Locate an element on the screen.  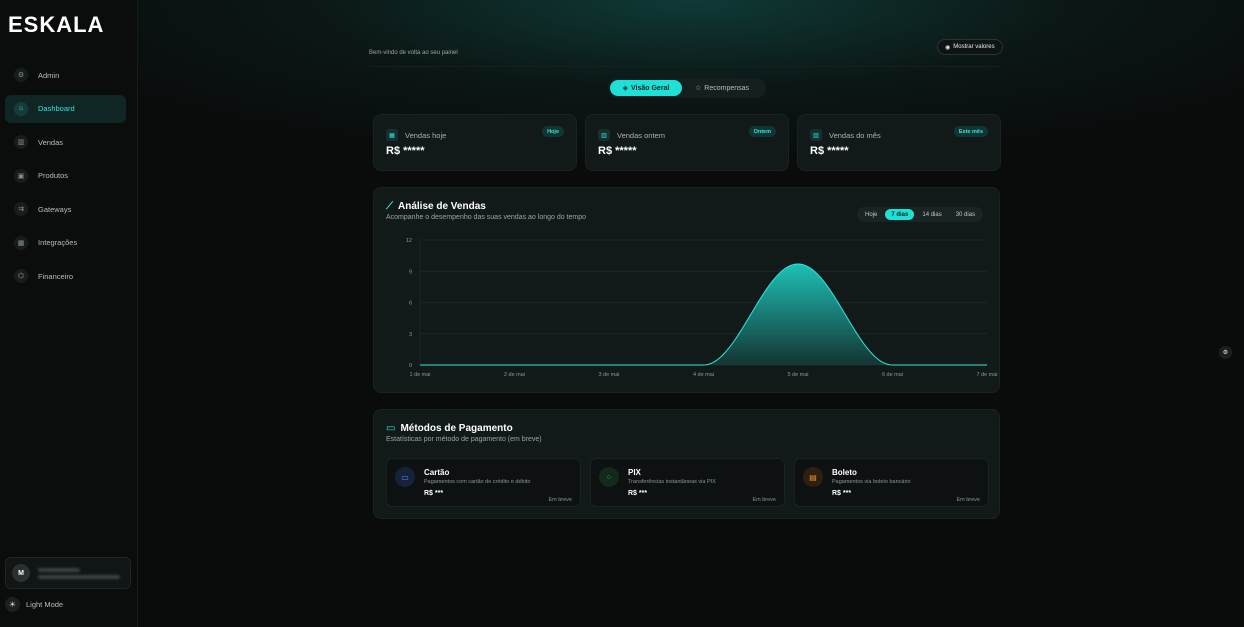
stat-title: ▦ Vendas hoje is located at coordinates (416, 135).